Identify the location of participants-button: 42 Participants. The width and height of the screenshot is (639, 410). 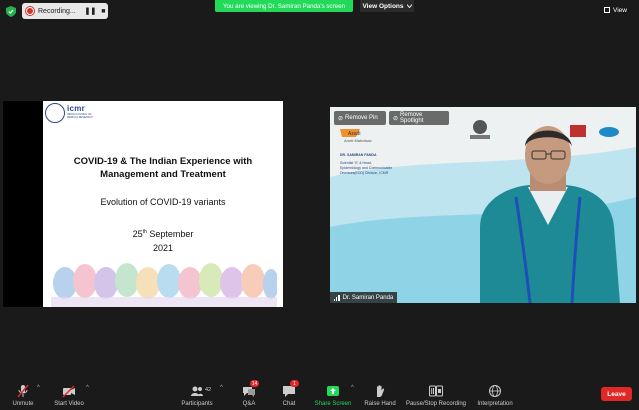
(197, 394).